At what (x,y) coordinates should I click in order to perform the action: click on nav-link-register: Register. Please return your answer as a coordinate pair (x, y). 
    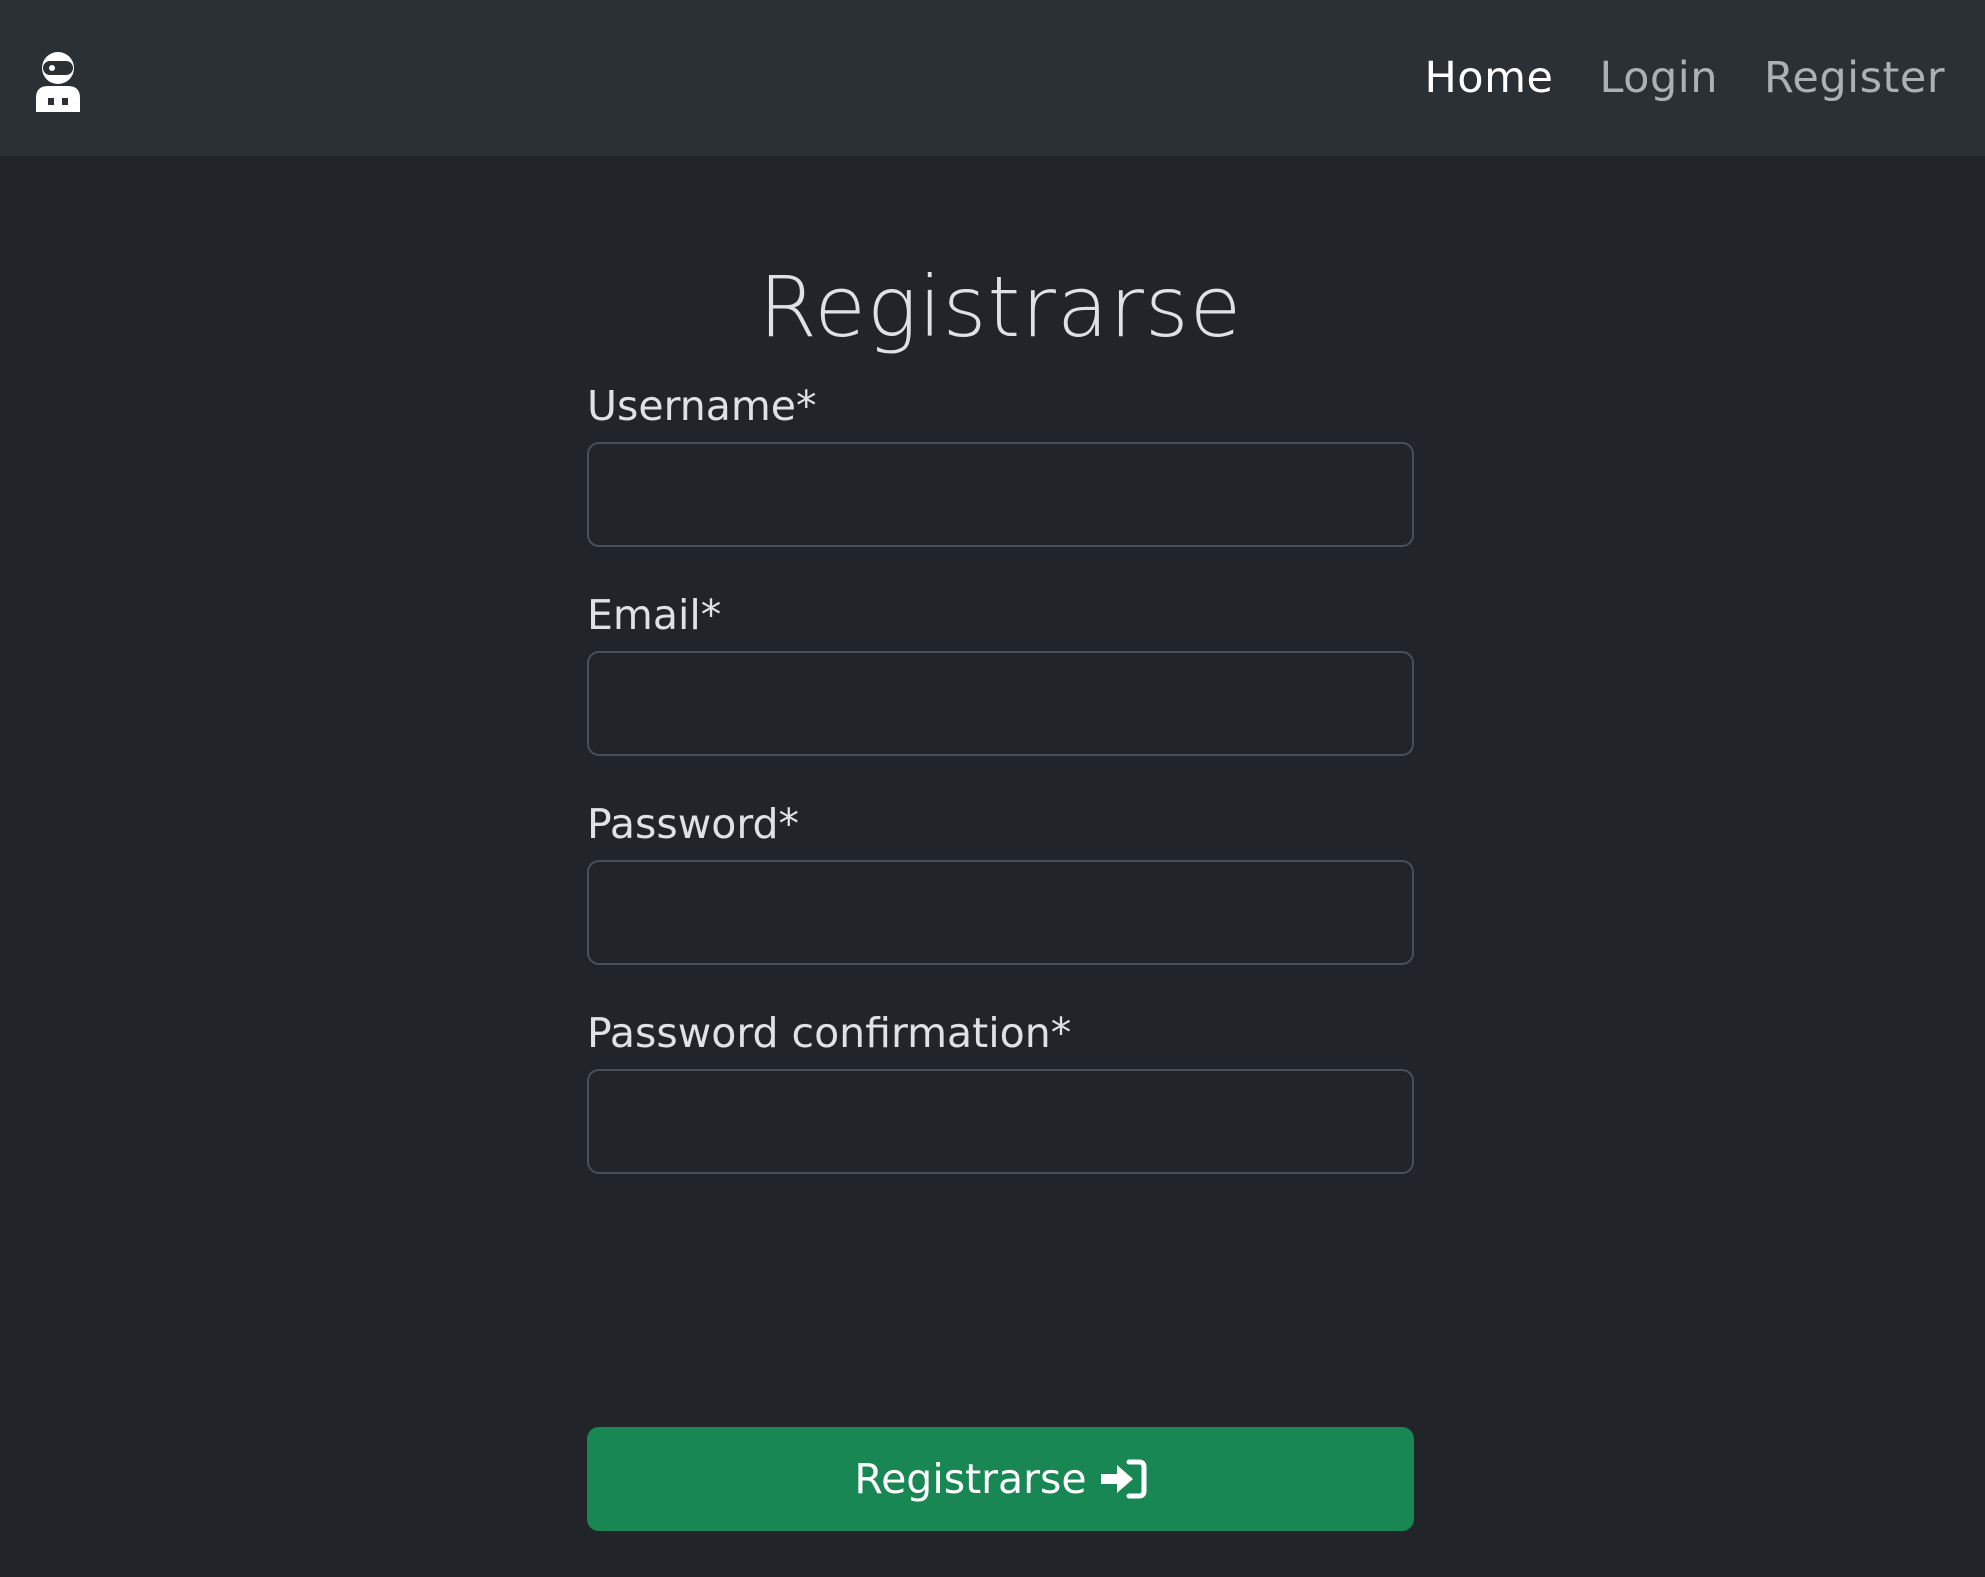
    Looking at the image, I should click on (1854, 78).